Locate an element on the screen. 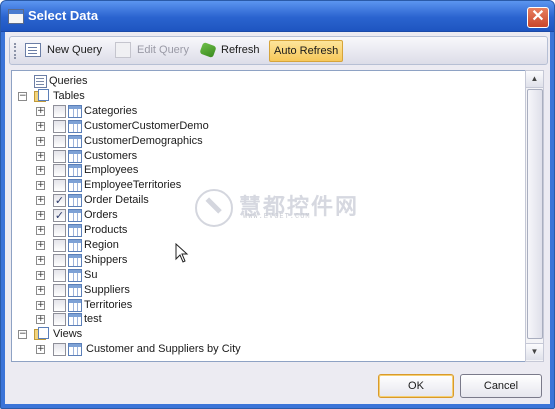 This screenshot has width=555, height=409. auto-refresh-button: Auto Refresh is located at coordinates (306, 51).